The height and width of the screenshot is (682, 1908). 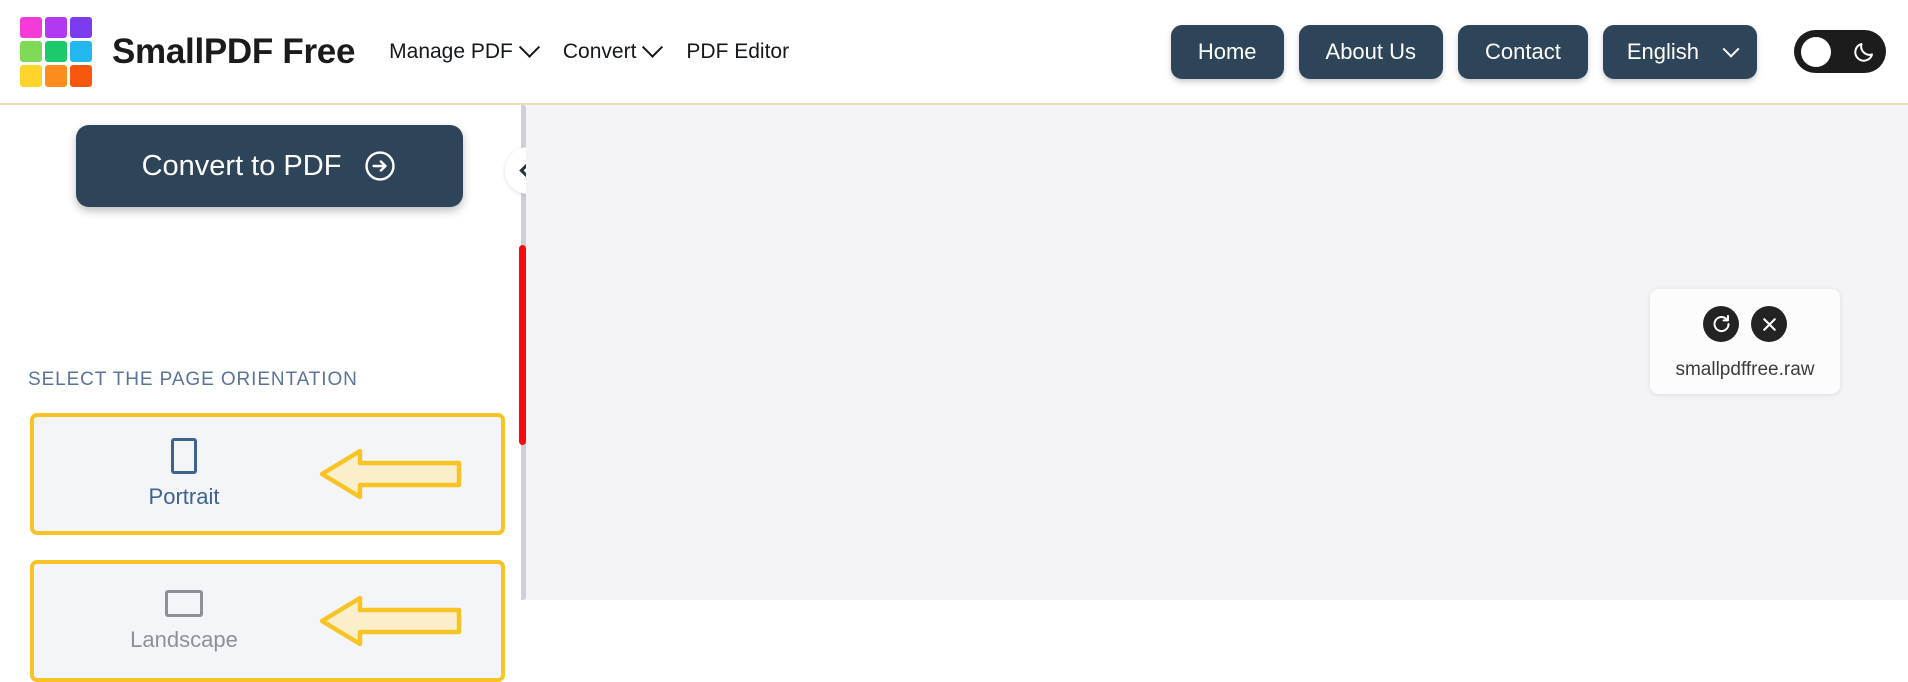 I want to click on brand-logo-icon, so click(x=56, y=51).